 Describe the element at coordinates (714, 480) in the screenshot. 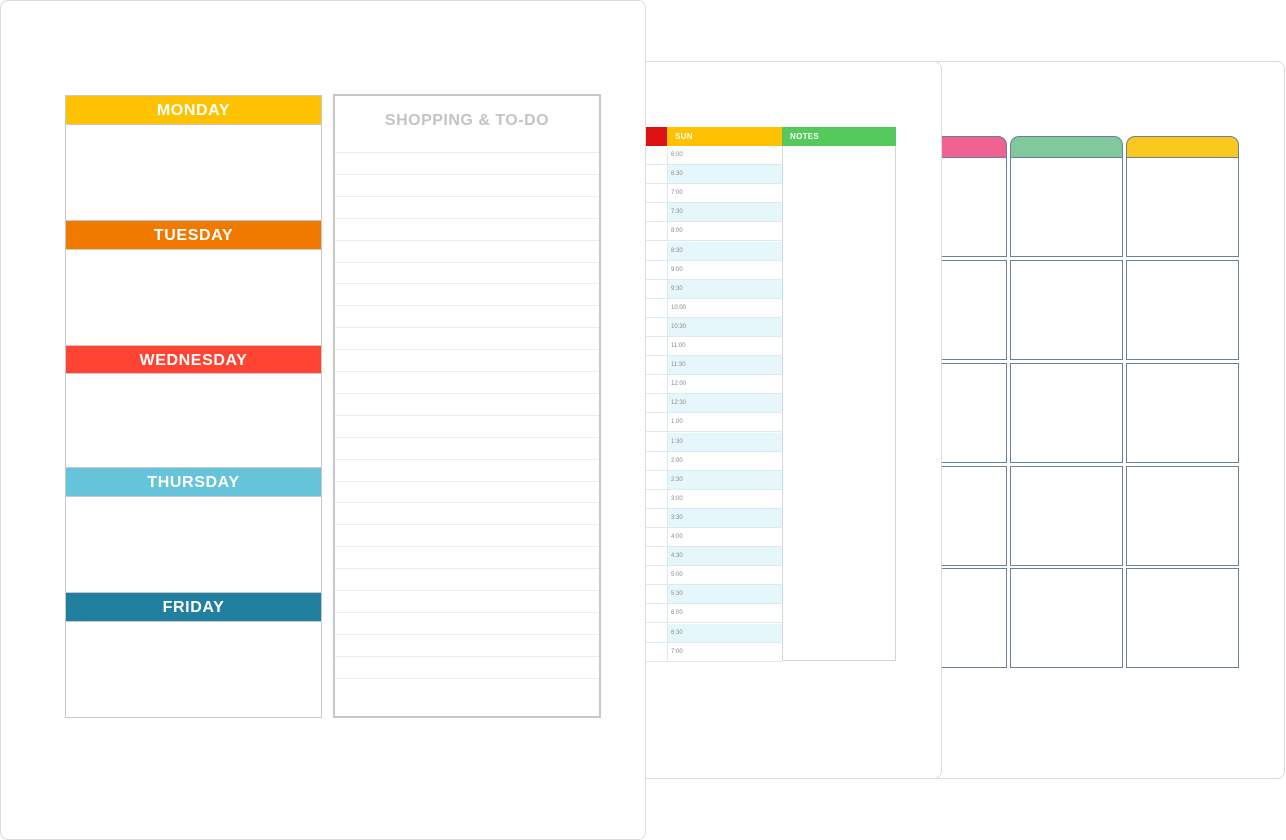

I see `time-row: 2:30` at that location.